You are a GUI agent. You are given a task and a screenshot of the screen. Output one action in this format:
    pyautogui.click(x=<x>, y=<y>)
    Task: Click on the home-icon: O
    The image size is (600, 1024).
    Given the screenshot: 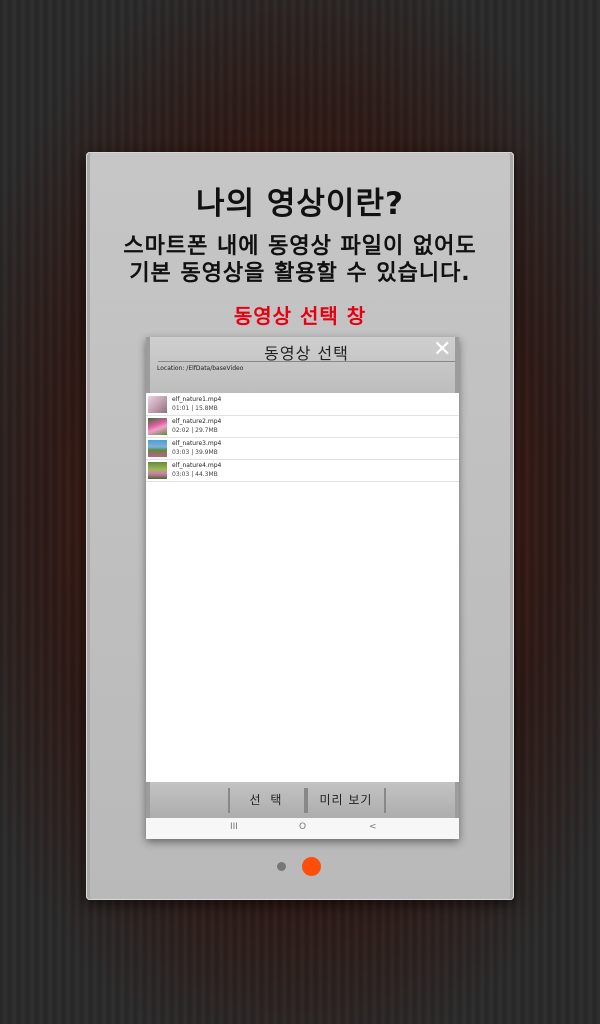 What is the action you would take?
    pyautogui.click(x=302, y=827)
    